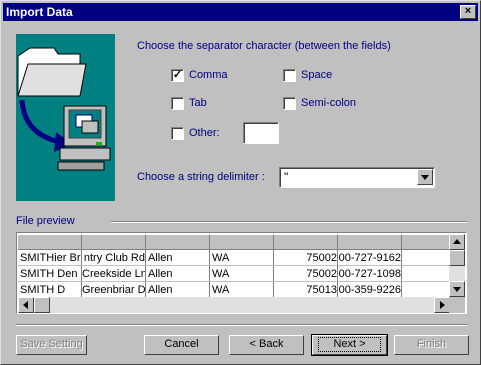 The width and height of the screenshot is (481, 365). I want to click on save-setting-button: Save Setting, so click(51, 345).